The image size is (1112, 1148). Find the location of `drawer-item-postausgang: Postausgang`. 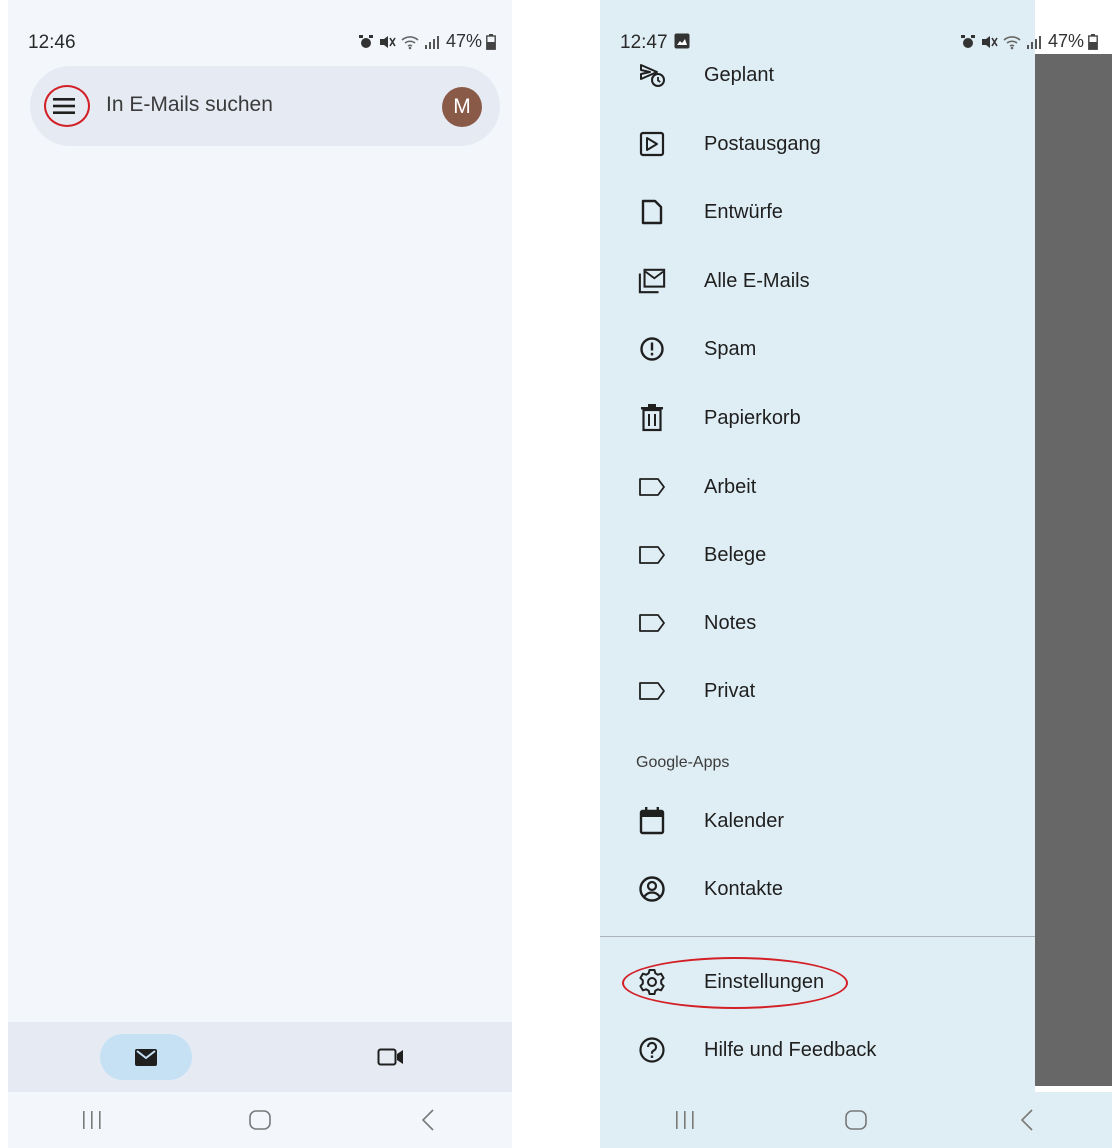

drawer-item-postausgang: Postausgang is located at coordinates (817, 144).